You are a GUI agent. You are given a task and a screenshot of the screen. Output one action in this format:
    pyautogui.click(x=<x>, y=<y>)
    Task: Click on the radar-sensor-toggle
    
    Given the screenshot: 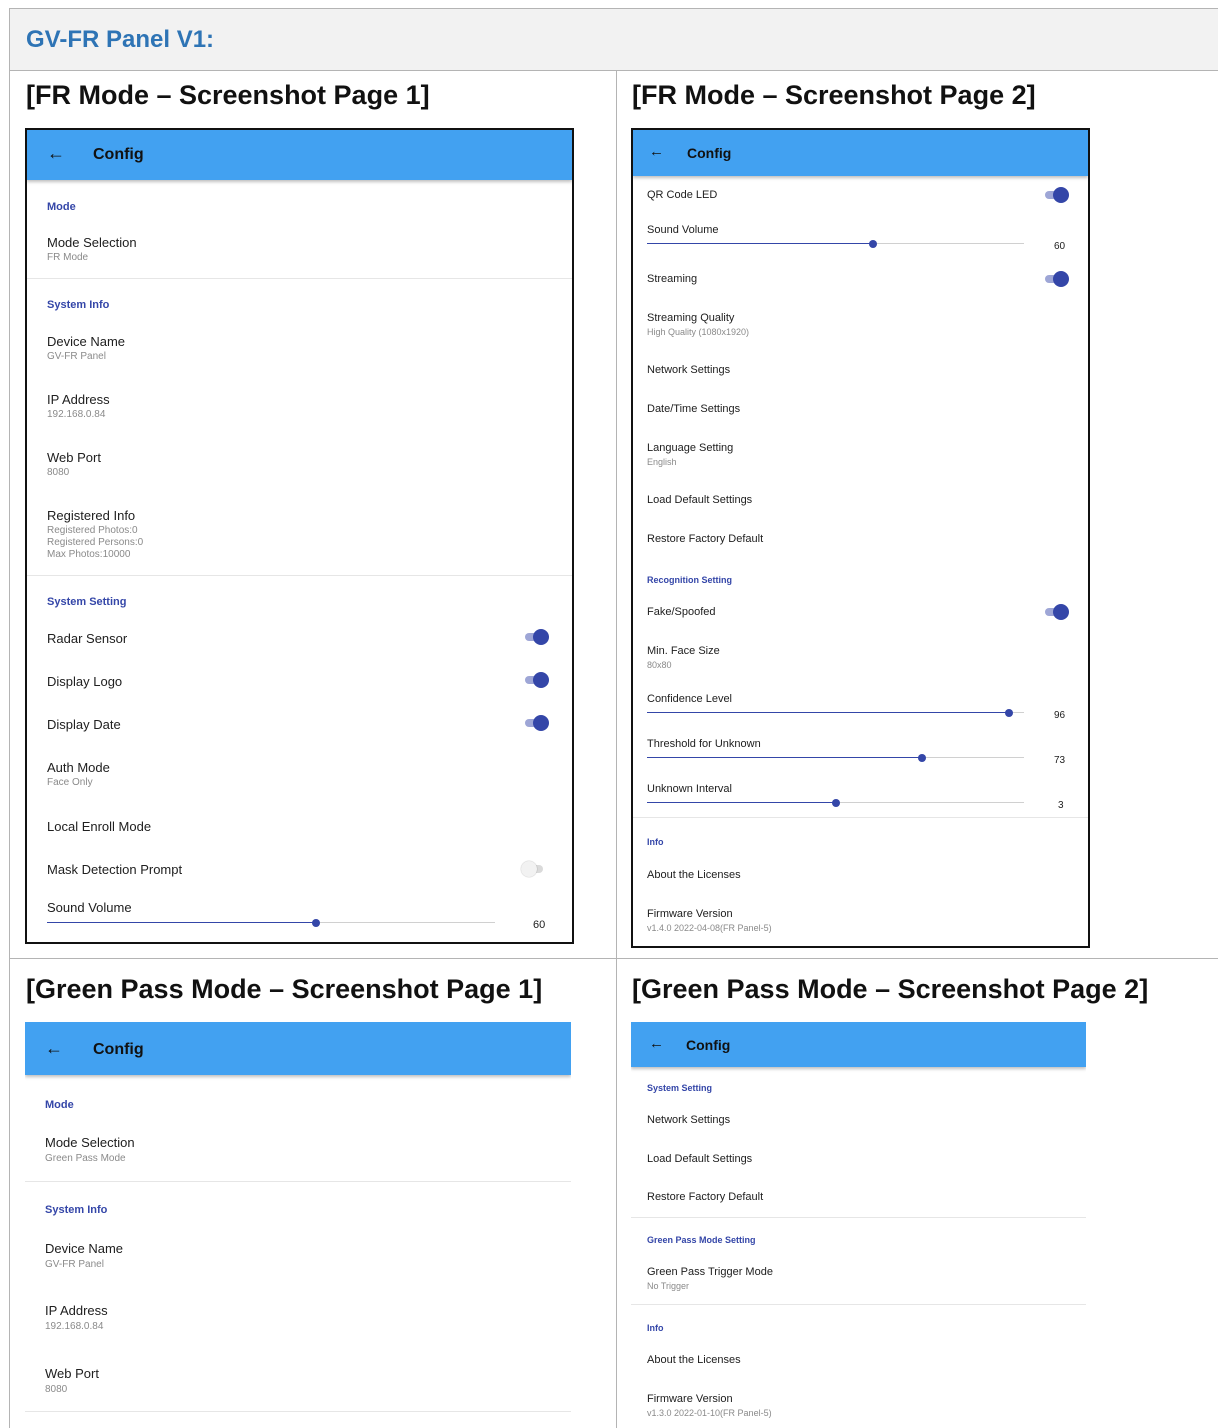 What is the action you would take?
    pyautogui.click(x=537, y=637)
    